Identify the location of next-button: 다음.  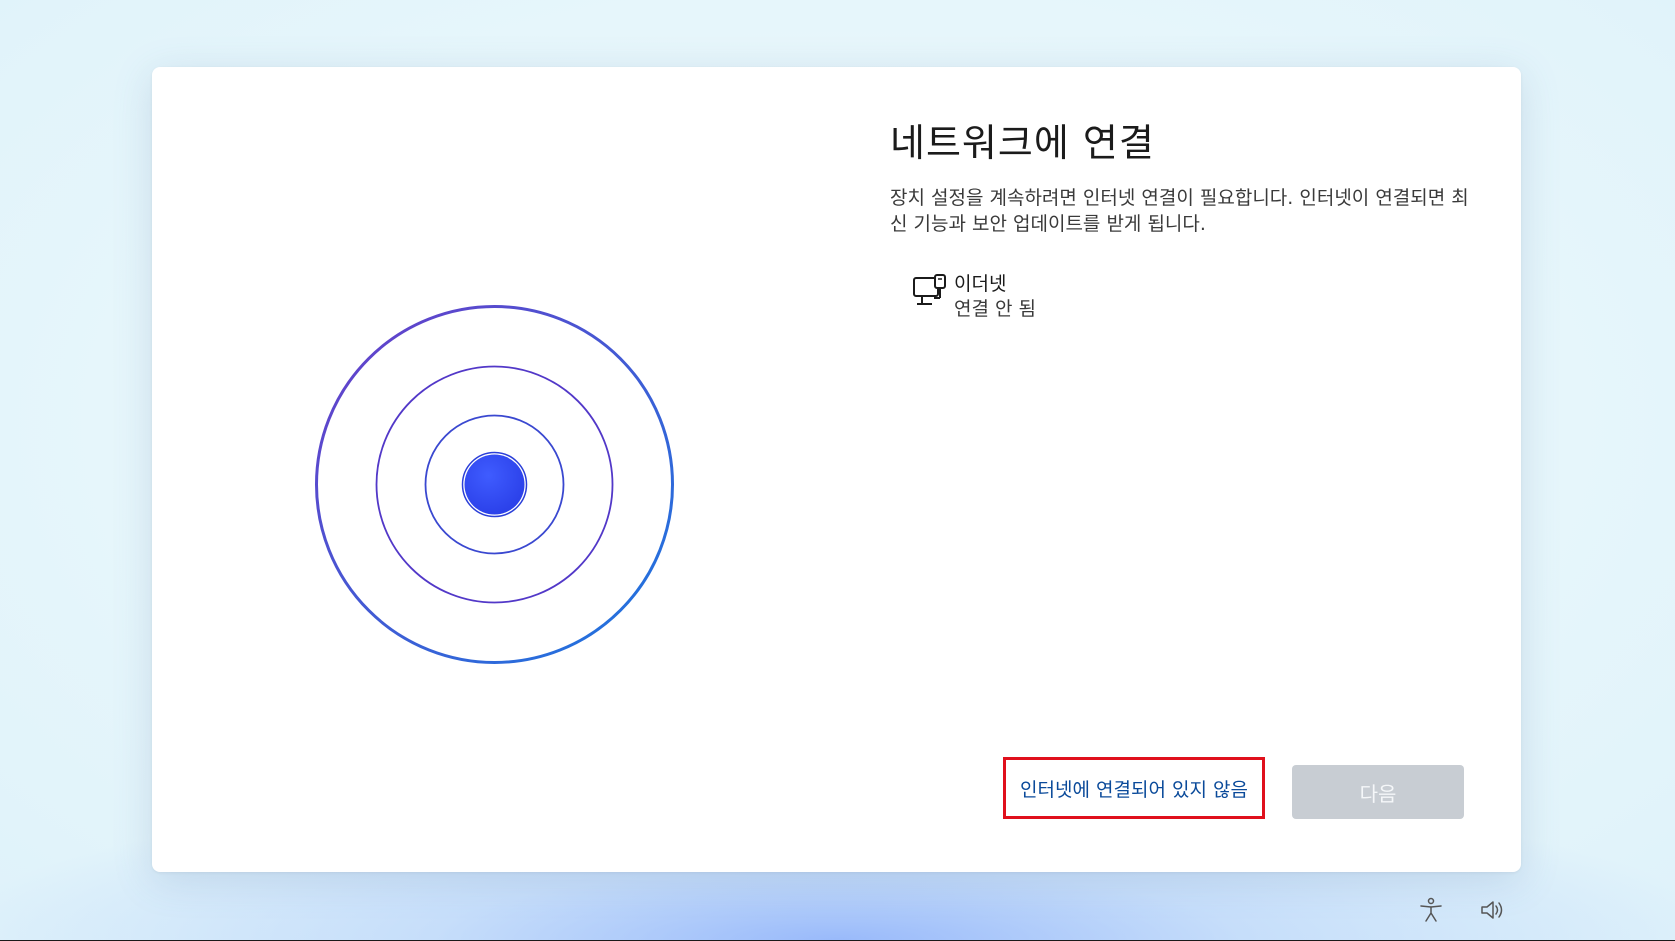
(1378, 792).